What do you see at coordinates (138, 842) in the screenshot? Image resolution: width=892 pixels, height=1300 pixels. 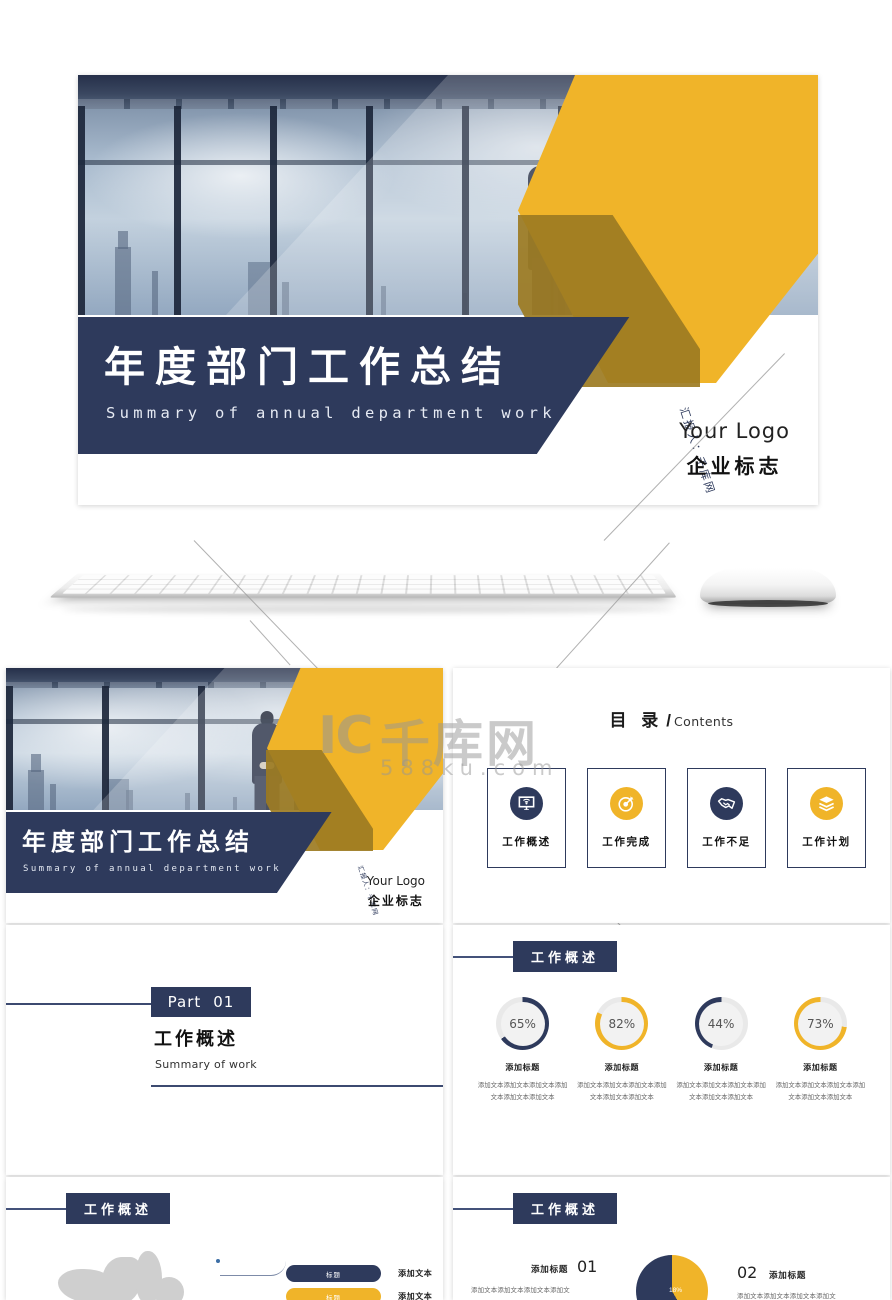 I see `thumb-title-cn: 年度部门工作总结` at bounding box center [138, 842].